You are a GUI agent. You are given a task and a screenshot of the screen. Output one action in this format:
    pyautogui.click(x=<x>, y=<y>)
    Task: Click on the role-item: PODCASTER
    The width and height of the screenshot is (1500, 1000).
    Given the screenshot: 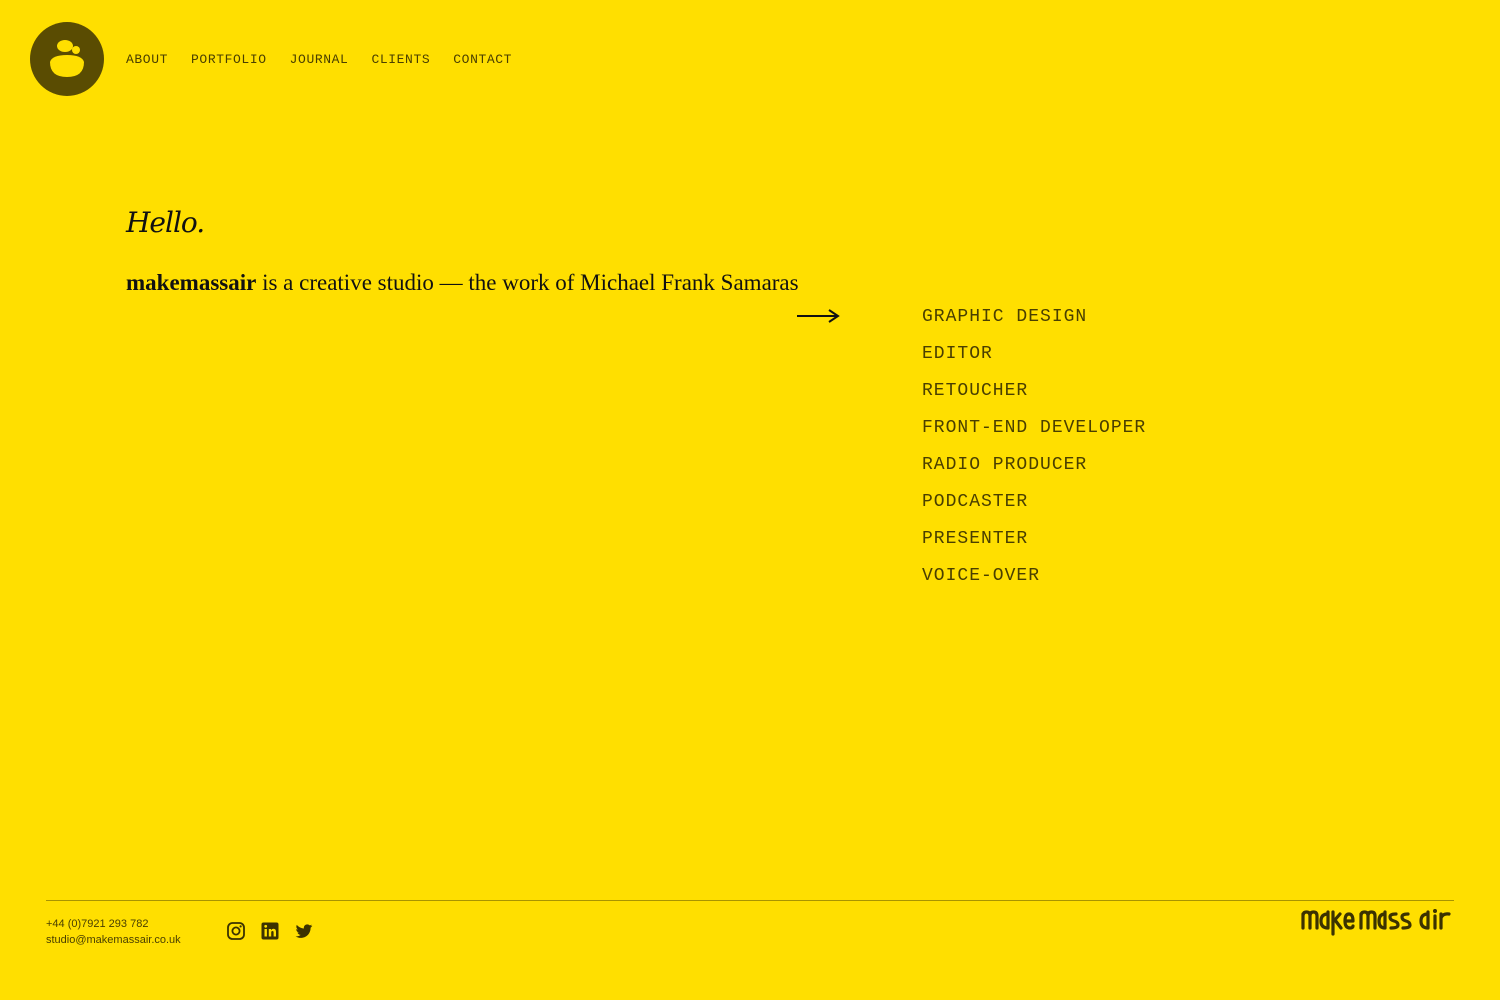 What is the action you would take?
    pyautogui.click(x=975, y=502)
    